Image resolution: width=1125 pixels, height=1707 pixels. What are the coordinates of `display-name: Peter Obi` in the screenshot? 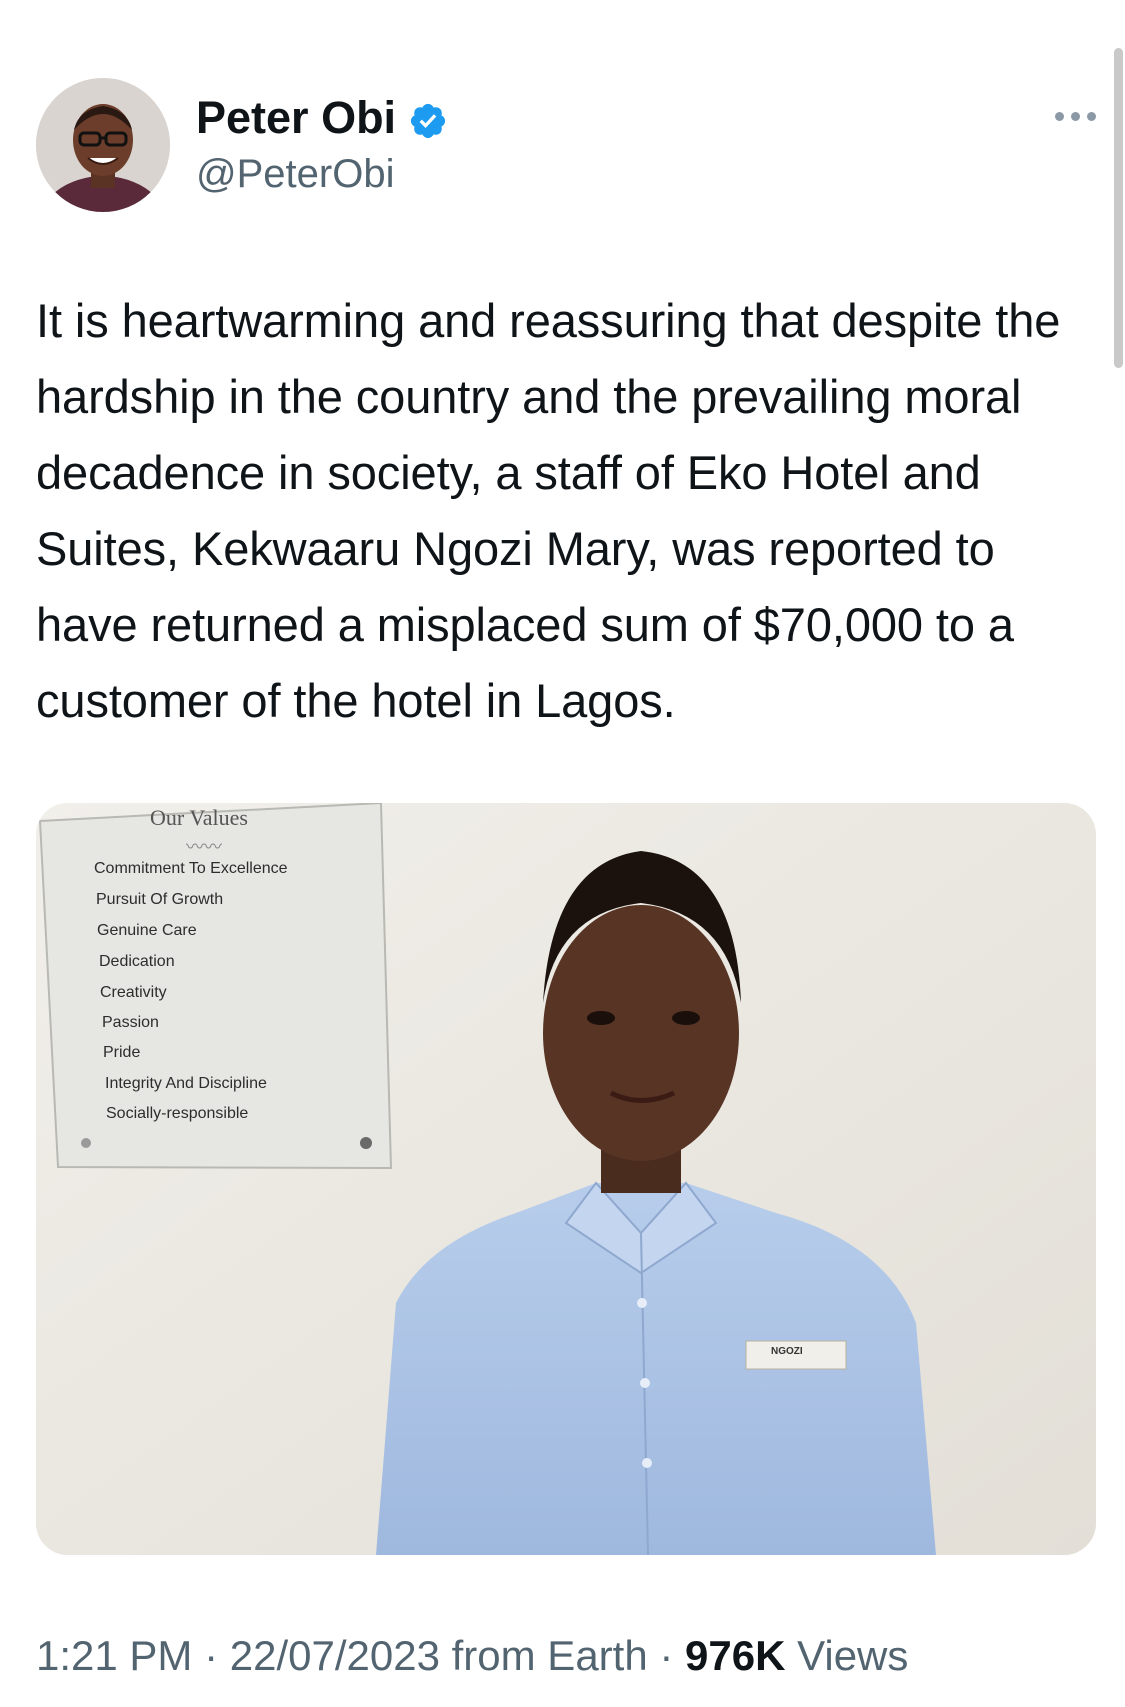 It's located at (296, 118).